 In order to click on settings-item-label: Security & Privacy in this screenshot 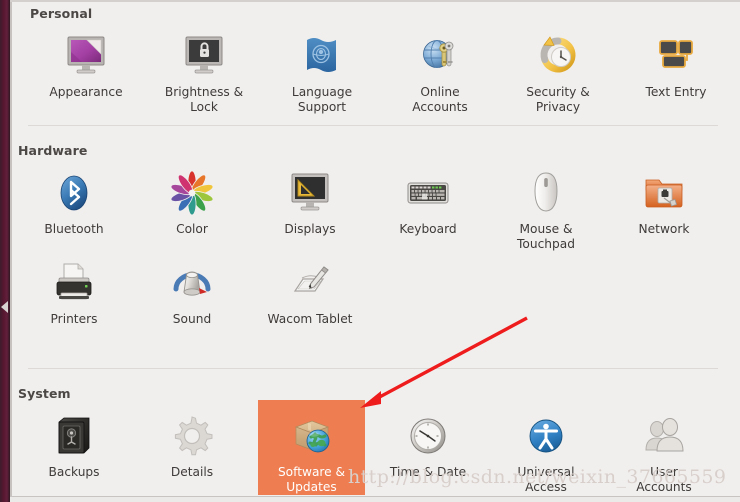, I will do `click(558, 99)`.